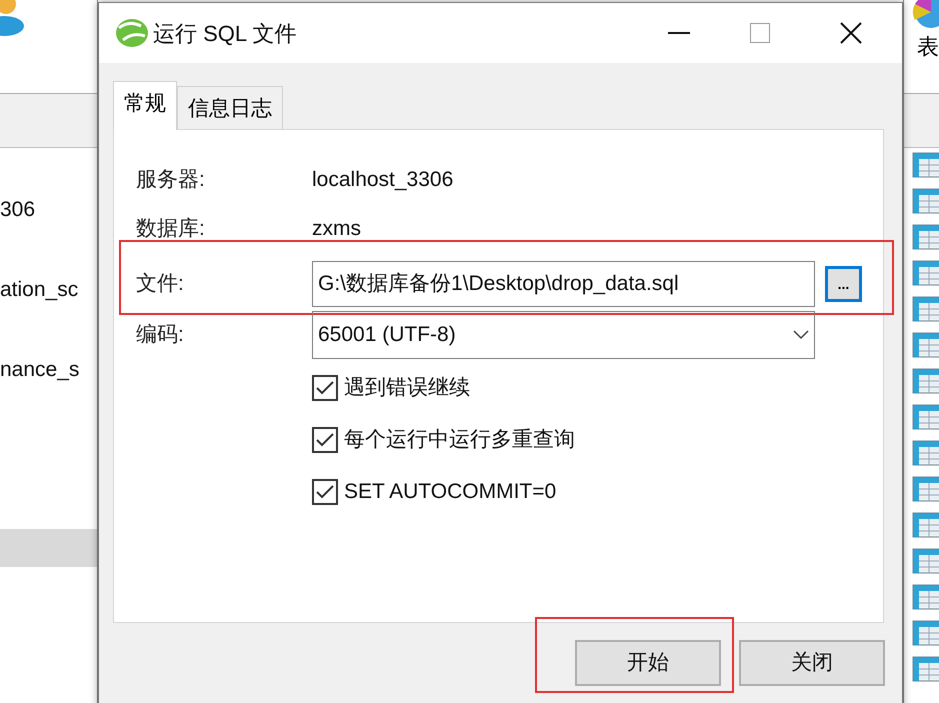 The height and width of the screenshot is (703, 939). What do you see at coordinates (160, 283) in the screenshot?
I see `field-label: 文件:` at bounding box center [160, 283].